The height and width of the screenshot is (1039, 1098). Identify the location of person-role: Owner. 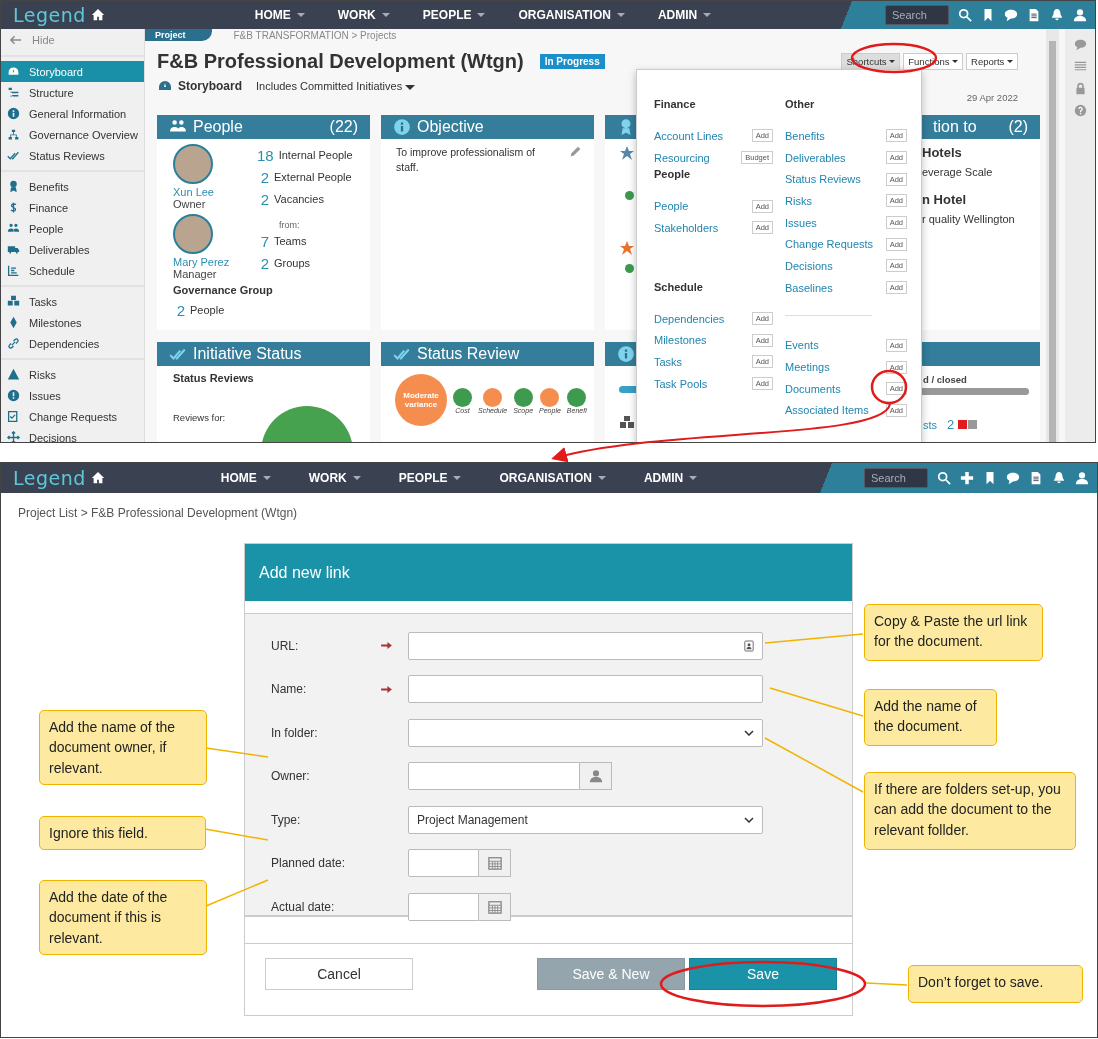
(190, 204).